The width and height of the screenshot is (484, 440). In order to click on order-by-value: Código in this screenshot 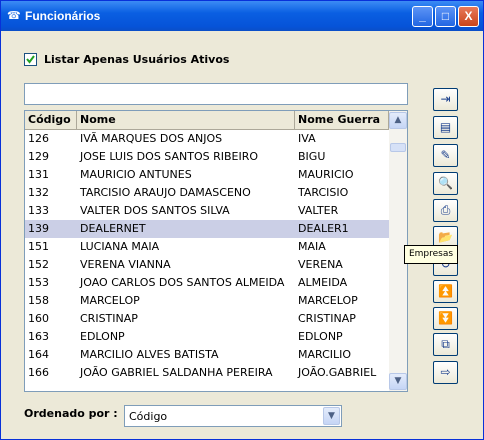, I will do `click(148, 416)`.